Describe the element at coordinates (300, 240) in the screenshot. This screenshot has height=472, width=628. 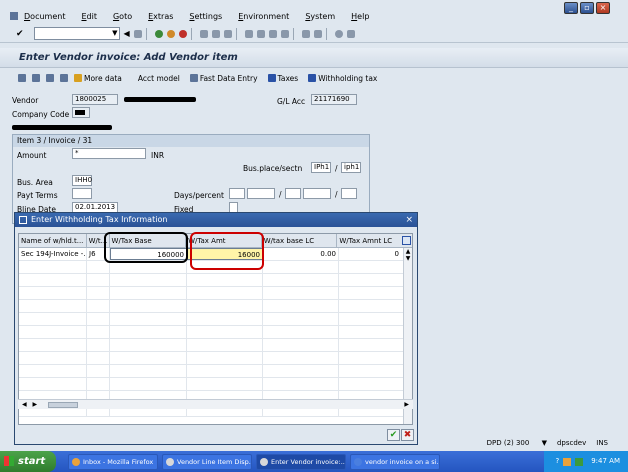
I see `column-header-base-lc: W/tax base LC` at that location.